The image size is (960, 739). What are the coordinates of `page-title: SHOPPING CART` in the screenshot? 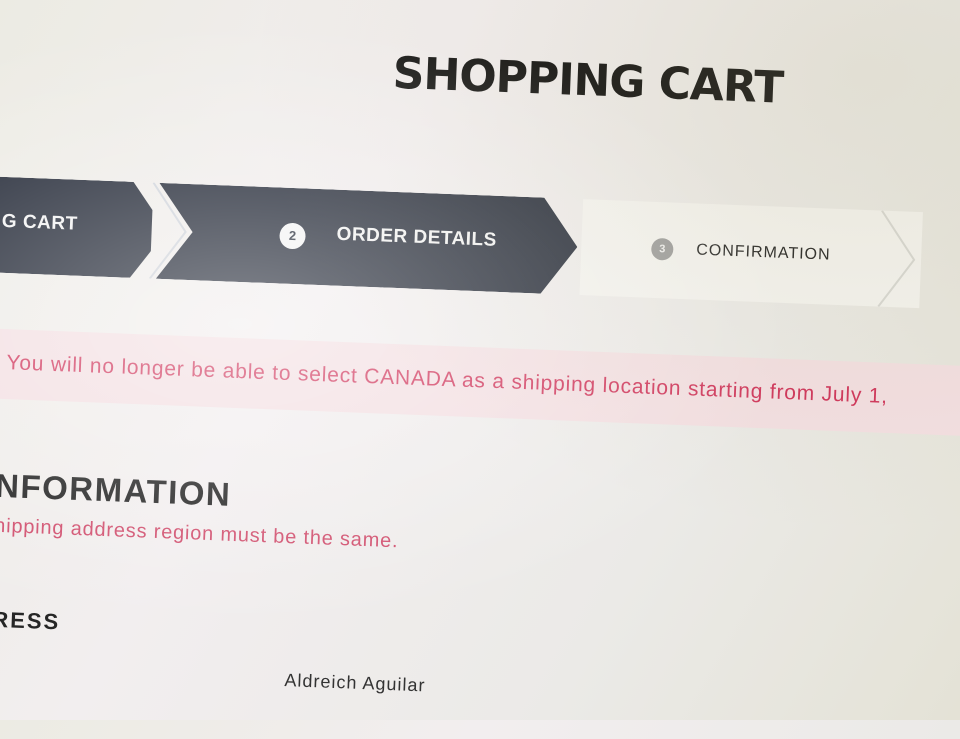 It's located at (587, 80).